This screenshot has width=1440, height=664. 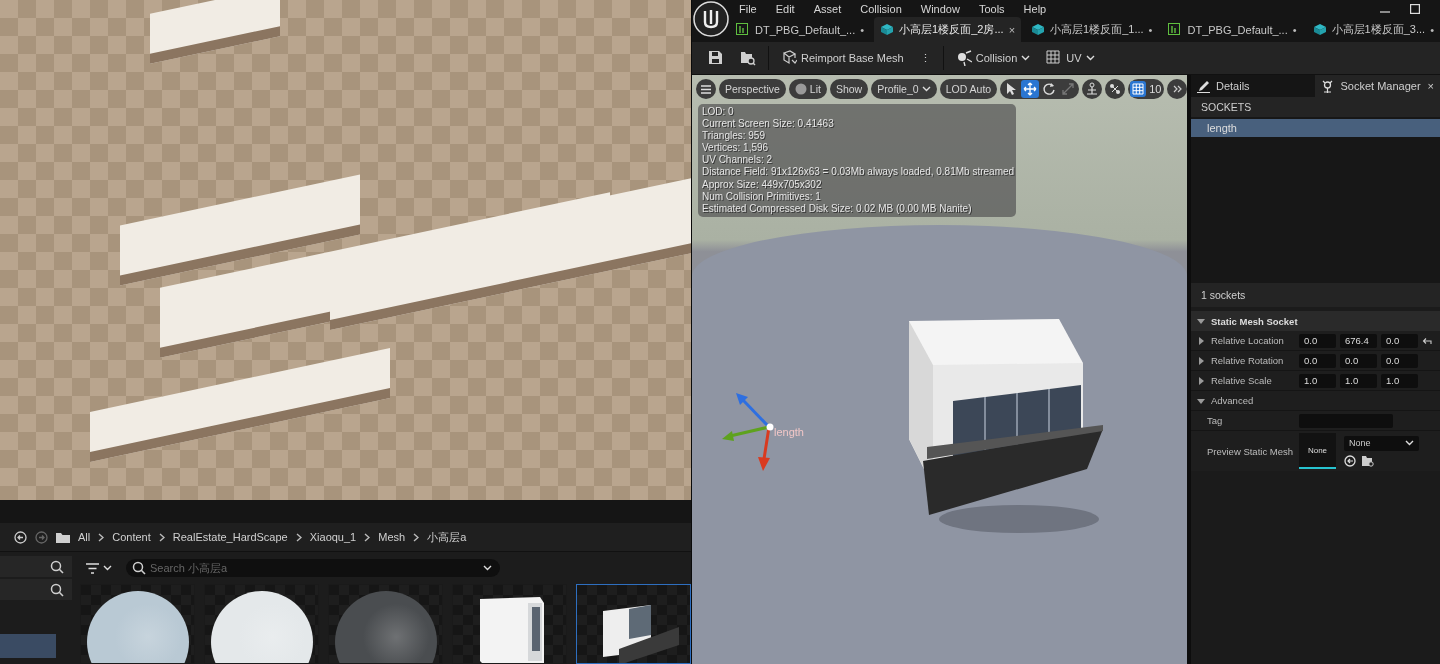 I want to click on asset-dropdown: None, so click(x=1381, y=443).